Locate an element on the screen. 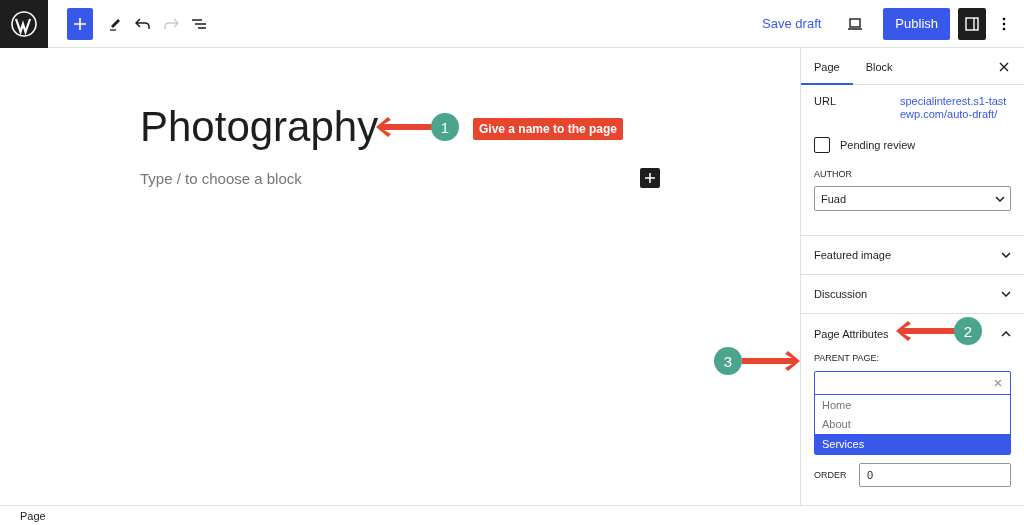 The height and width of the screenshot is (525, 1024). sidebar-toggle-icon is located at coordinates (972, 23).